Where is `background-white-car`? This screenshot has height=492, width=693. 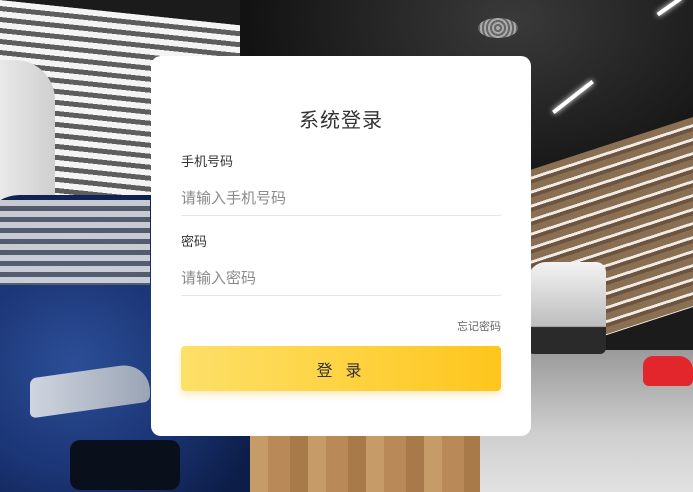
background-white-car is located at coordinates (567, 308).